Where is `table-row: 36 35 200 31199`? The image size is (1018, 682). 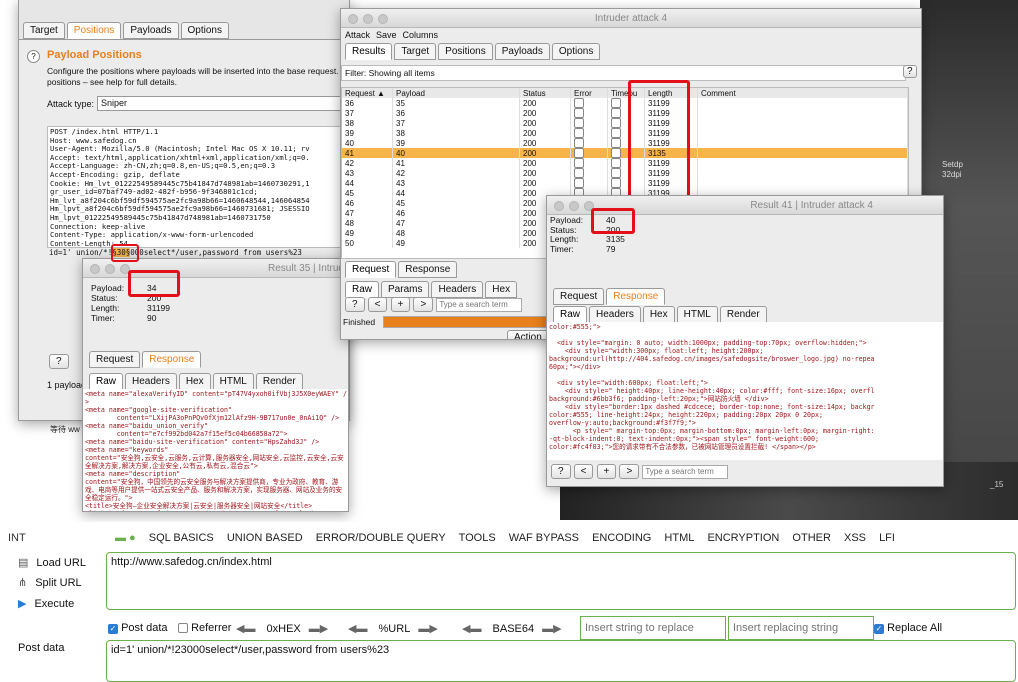 table-row: 36 35 200 31199 is located at coordinates (625, 103).